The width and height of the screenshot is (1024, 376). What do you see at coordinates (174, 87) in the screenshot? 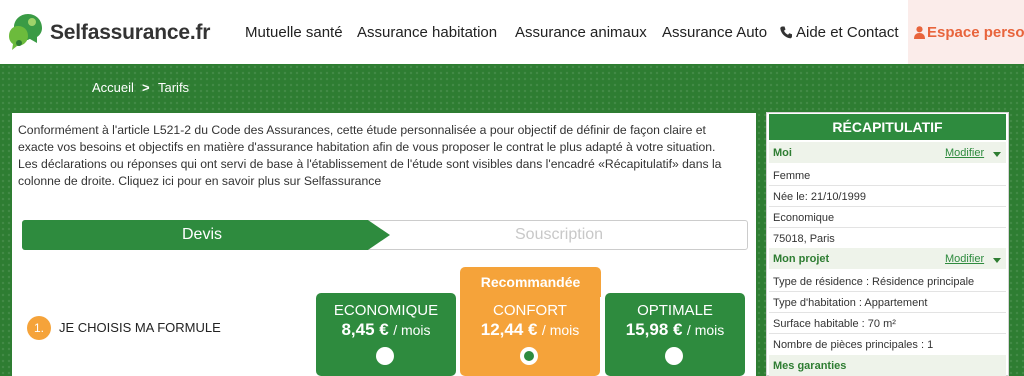
I see `breadcrumb-current: Tarifs` at bounding box center [174, 87].